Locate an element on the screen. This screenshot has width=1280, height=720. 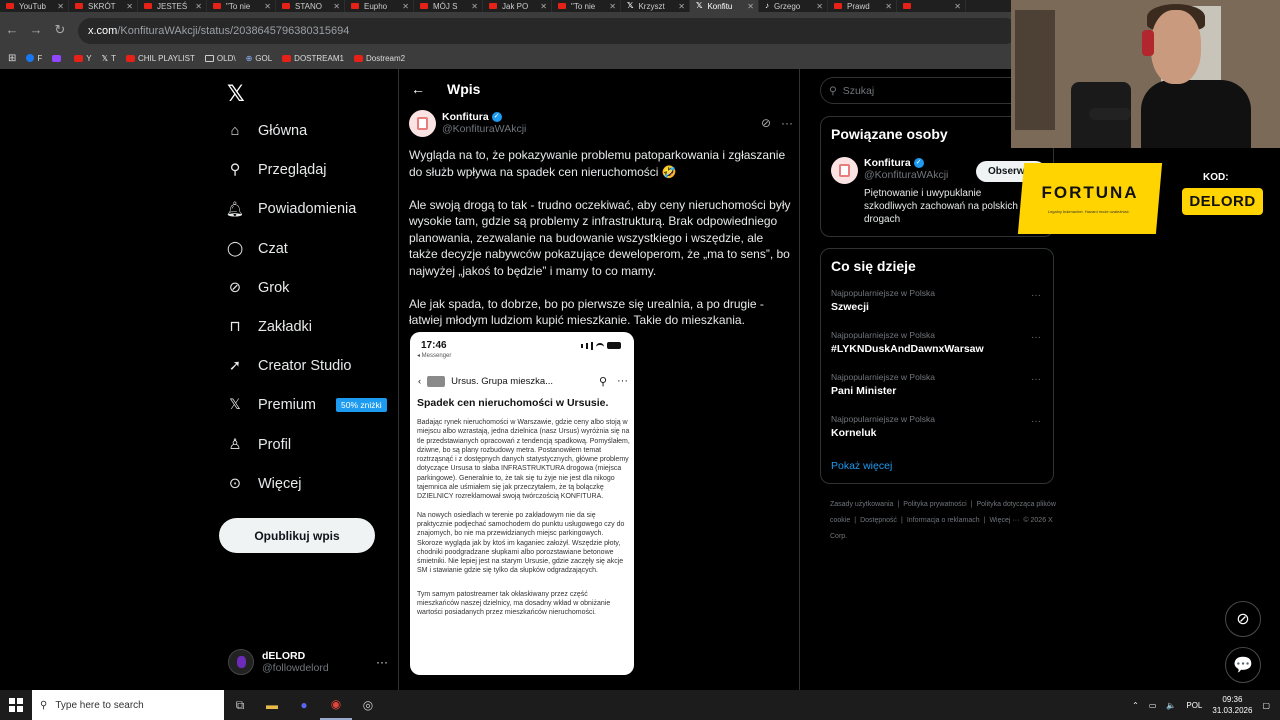
author-avatar is located at coordinates (422, 123).